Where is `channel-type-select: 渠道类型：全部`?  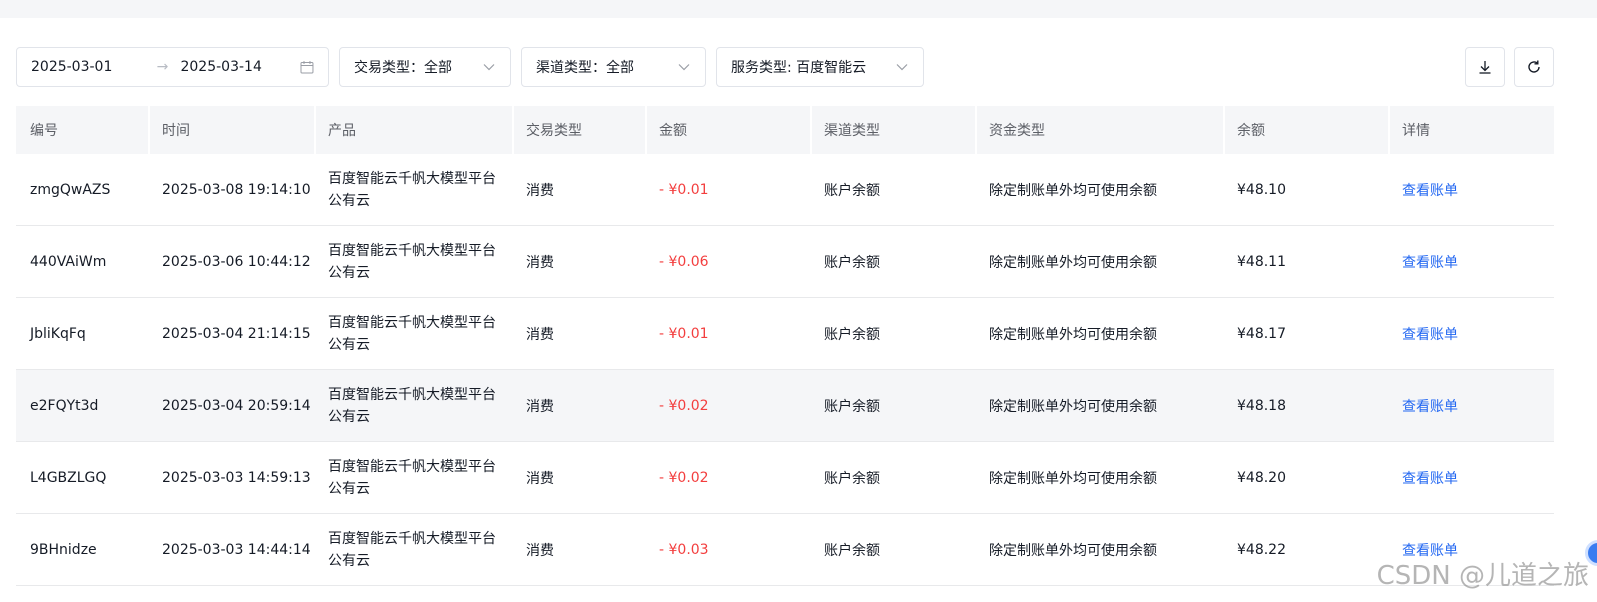
channel-type-select: 渠道类型：全部 is located at coordinates (613, 67).